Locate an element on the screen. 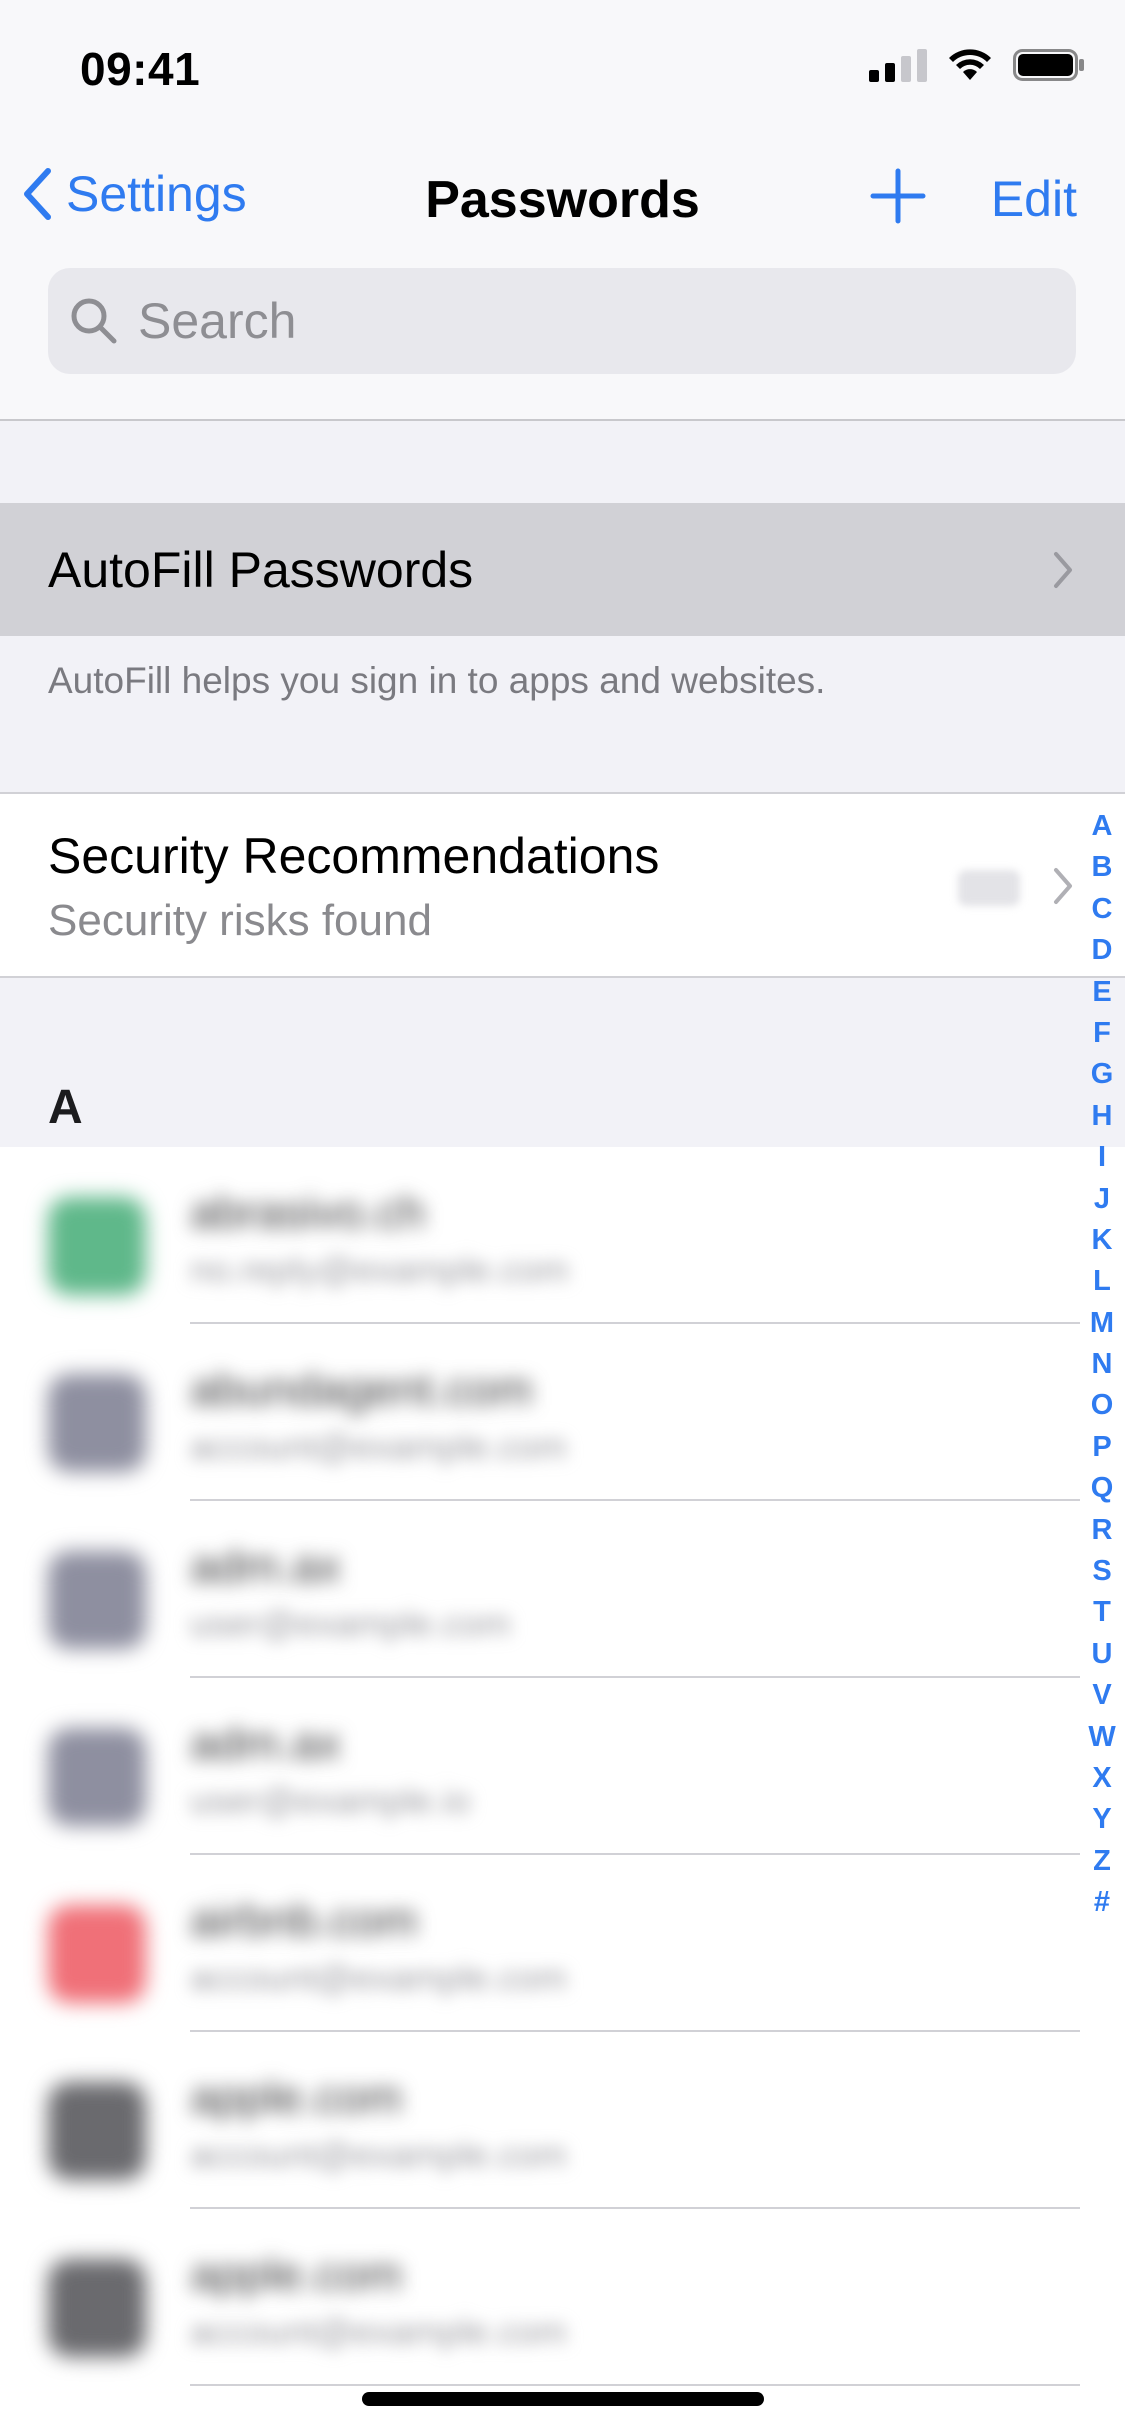  search-field is located at coordinates (562, 321).